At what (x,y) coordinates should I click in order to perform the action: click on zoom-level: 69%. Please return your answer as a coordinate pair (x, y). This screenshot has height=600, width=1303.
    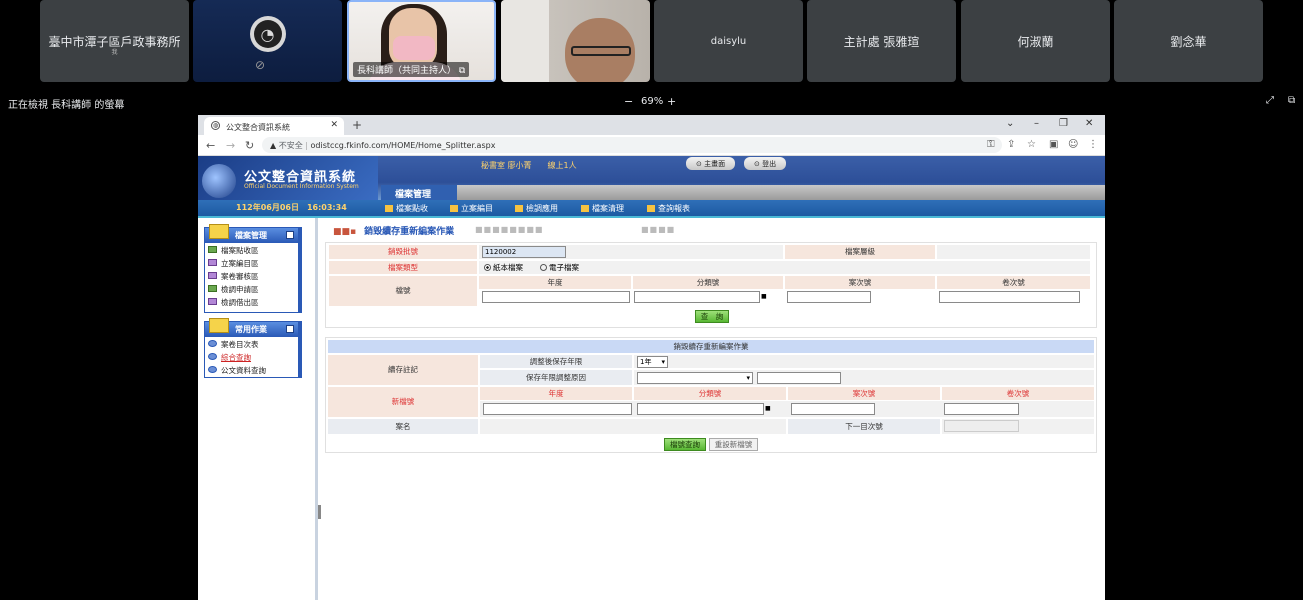
    Looking at the image, I should click on (652, 101).